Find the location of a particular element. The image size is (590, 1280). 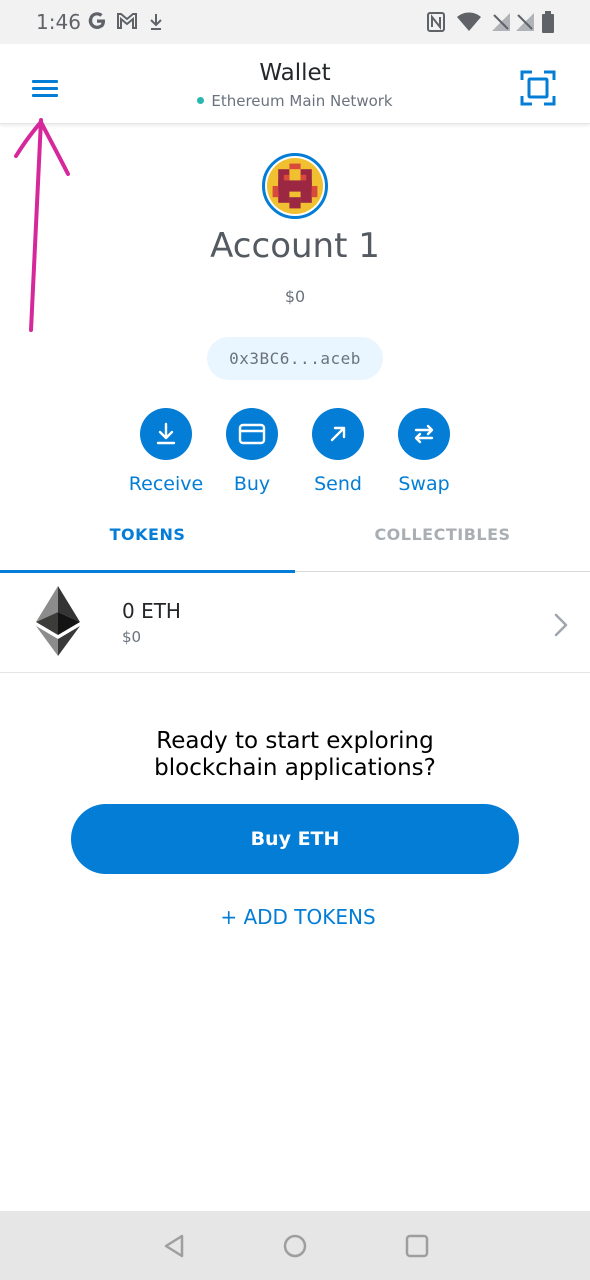

add-tokens-link: + ADD TOKENS is located at coordinates (295, 917).